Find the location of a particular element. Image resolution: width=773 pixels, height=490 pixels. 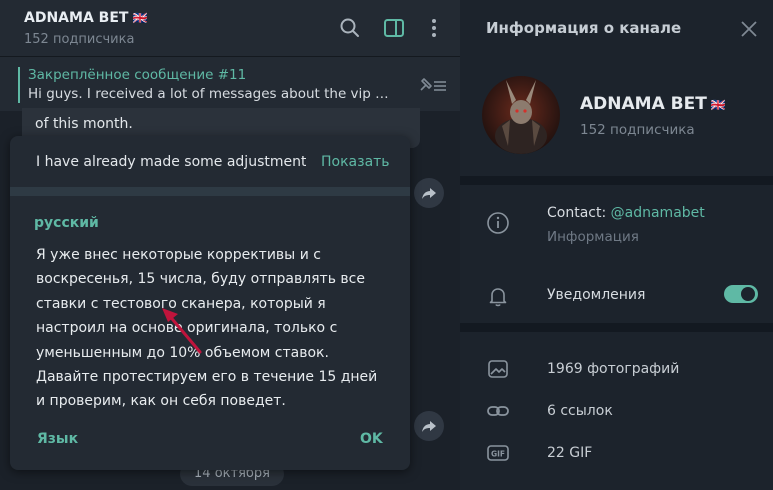

ok-button: OK is located at coordinates (371, 439).